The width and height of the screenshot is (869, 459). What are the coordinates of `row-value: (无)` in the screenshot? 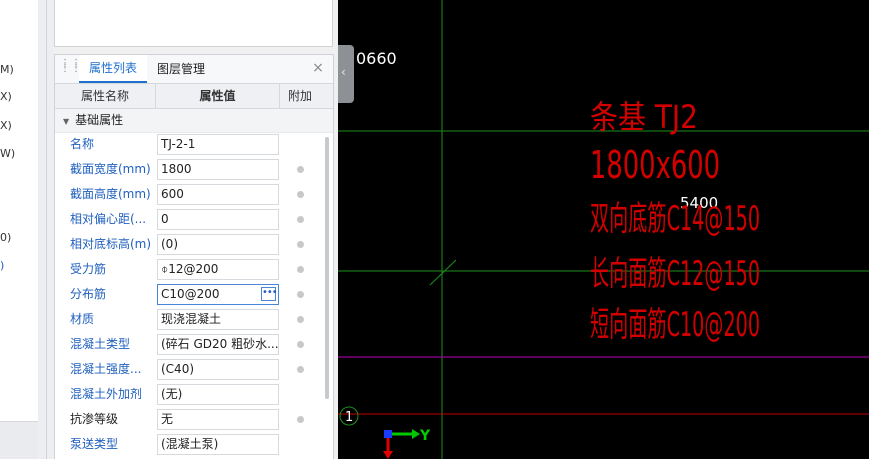 It's located at (218, 394).